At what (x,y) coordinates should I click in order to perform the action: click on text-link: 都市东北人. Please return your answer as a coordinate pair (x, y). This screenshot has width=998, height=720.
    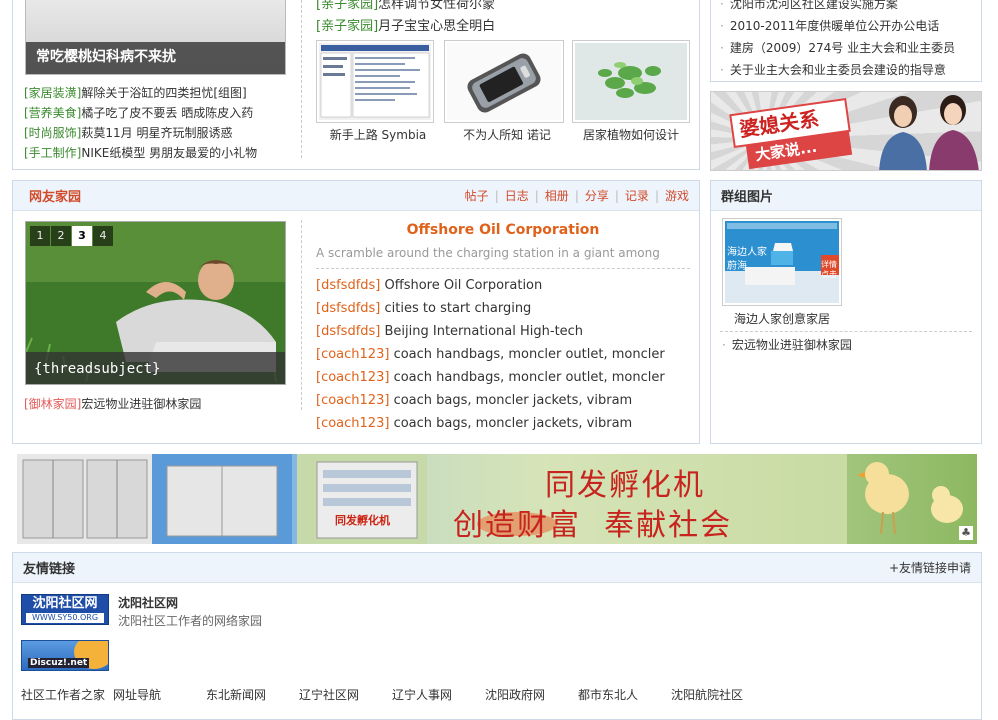
    Looking at the image, I should click on (624, 694).